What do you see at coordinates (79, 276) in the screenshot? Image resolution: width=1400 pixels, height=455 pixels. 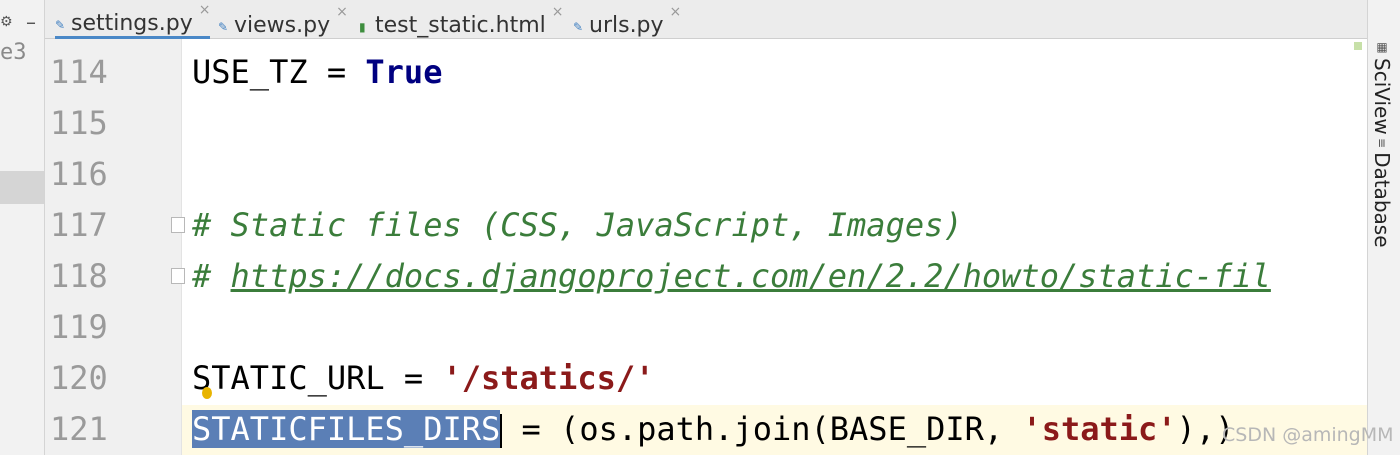 I see `line-number: 118` at bounding box center [79, 276].